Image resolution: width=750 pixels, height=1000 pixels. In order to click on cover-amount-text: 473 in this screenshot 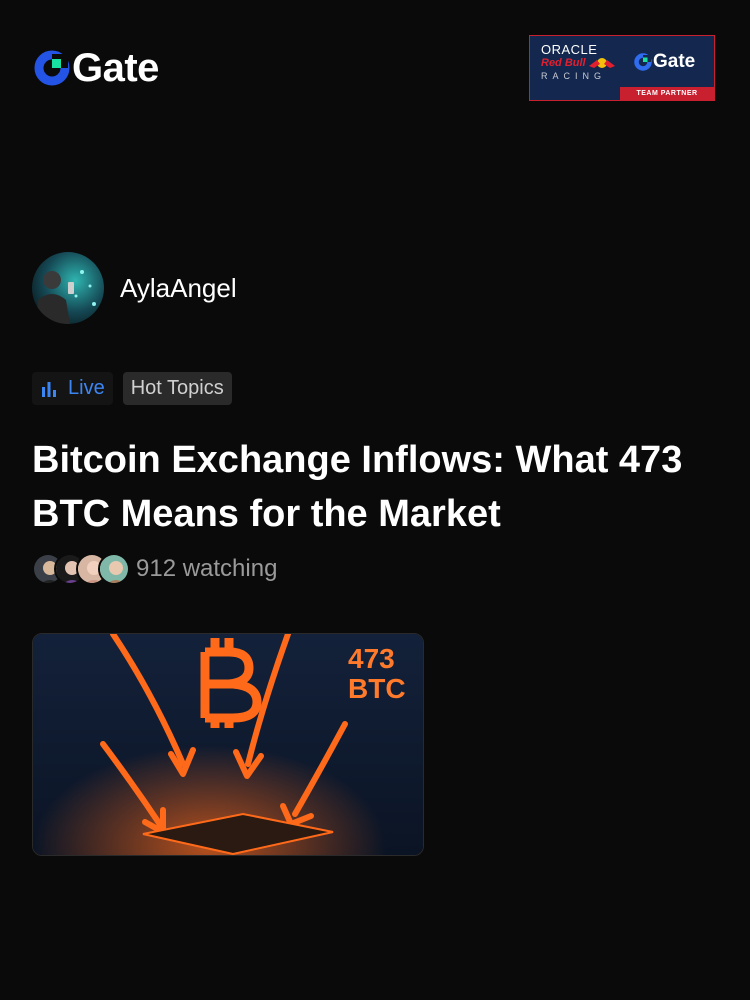, I will do `click(371, 658)`.